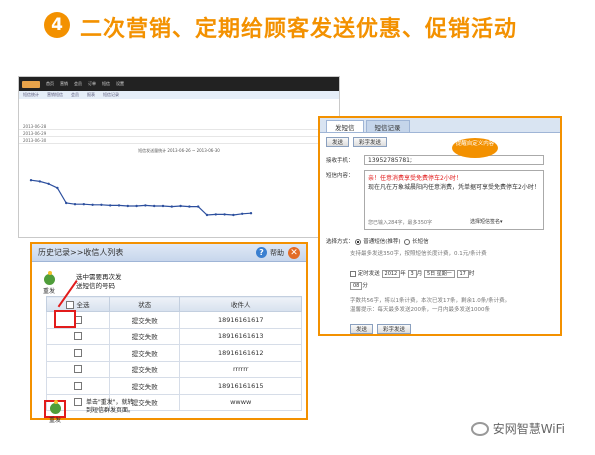  I want to click on user-icon, so click(55, 407).